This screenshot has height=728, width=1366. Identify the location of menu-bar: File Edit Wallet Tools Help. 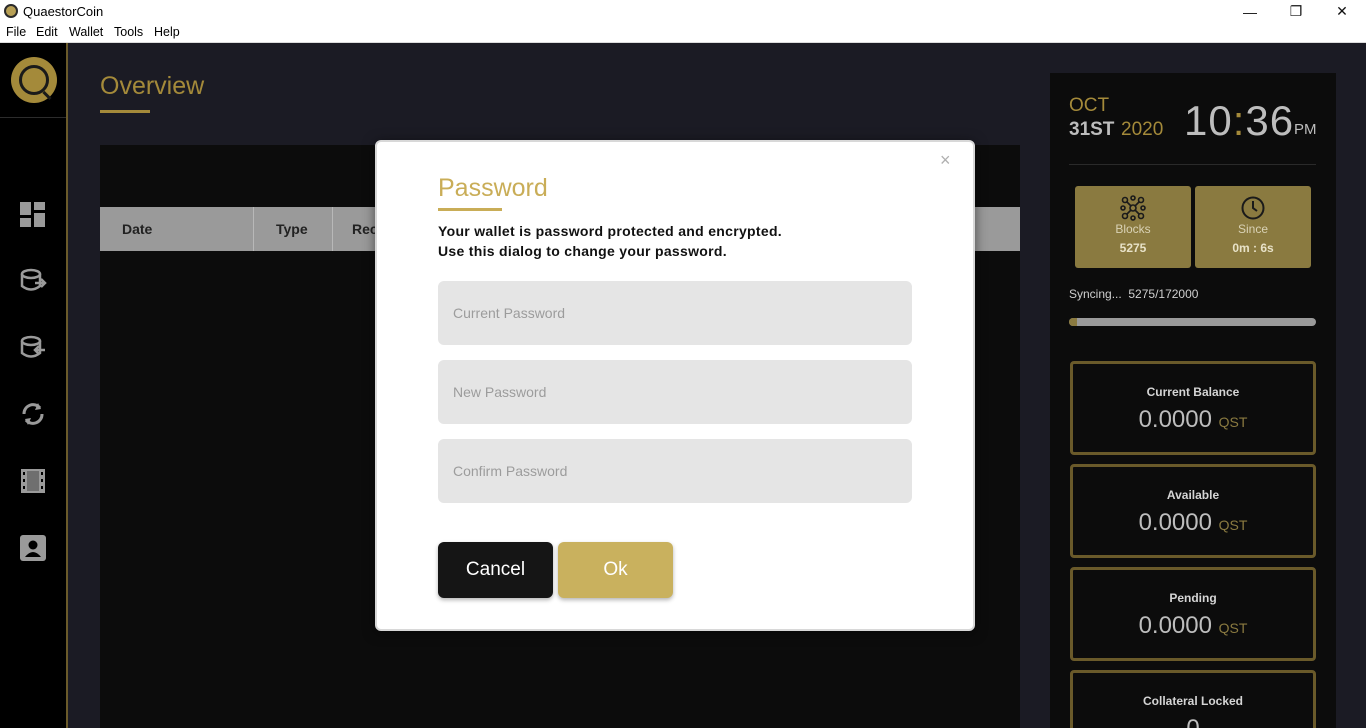
(683, 33).